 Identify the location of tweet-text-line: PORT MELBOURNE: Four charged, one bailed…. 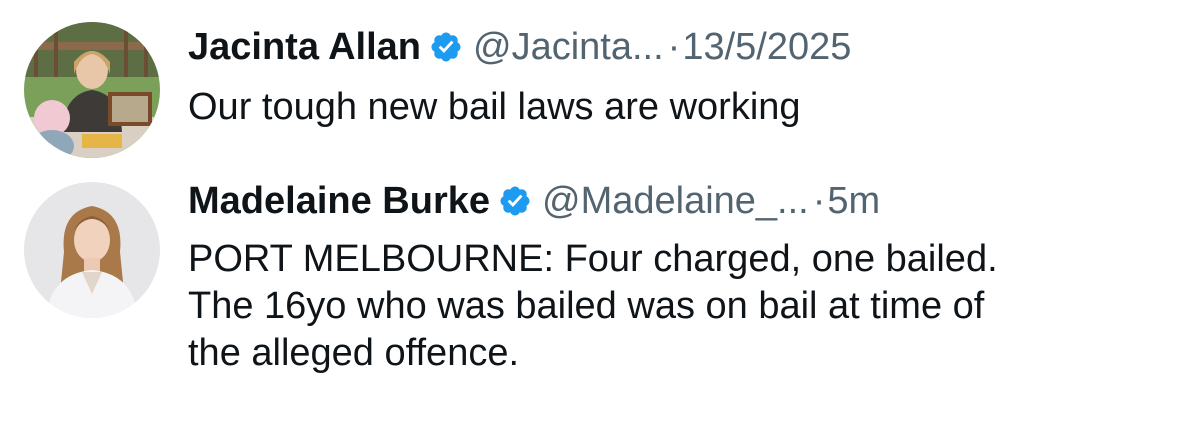
(593, 259).